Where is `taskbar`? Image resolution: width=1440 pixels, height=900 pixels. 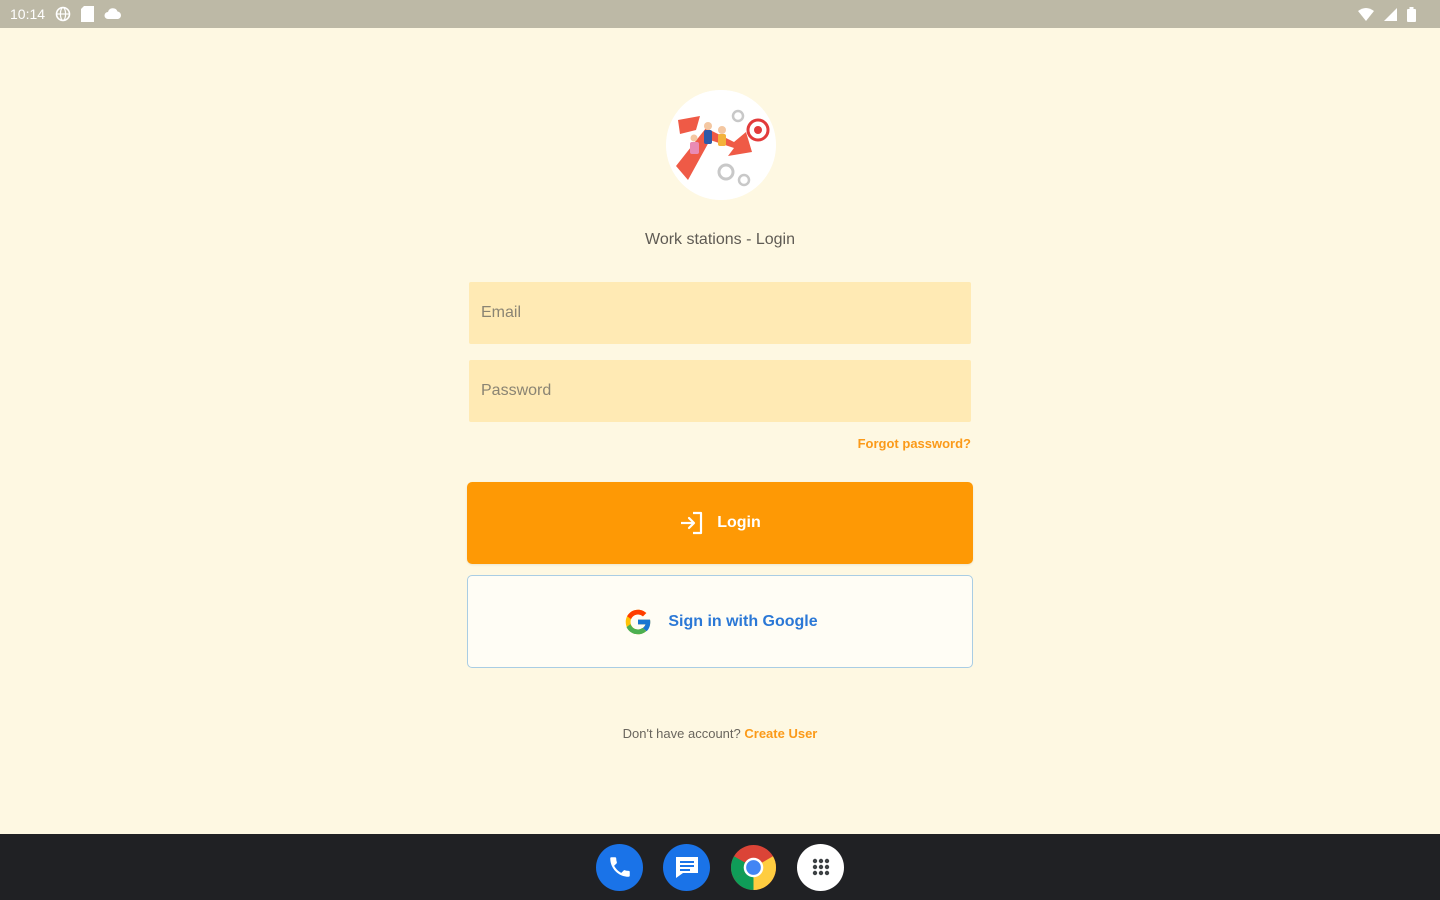 taskbar is located at coordinates (720, 867).